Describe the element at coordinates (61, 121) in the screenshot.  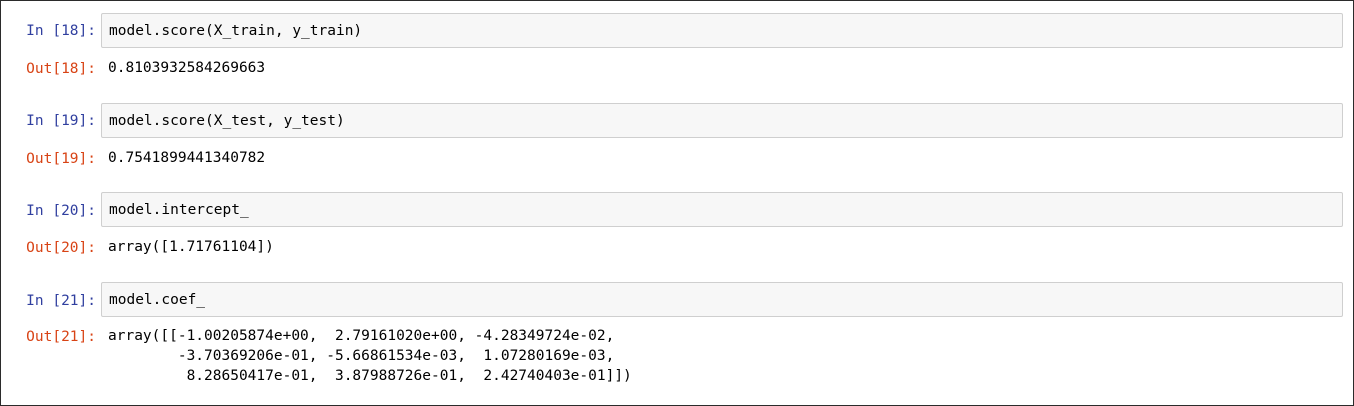
I see `in-prompt: In [19]:` at that location.